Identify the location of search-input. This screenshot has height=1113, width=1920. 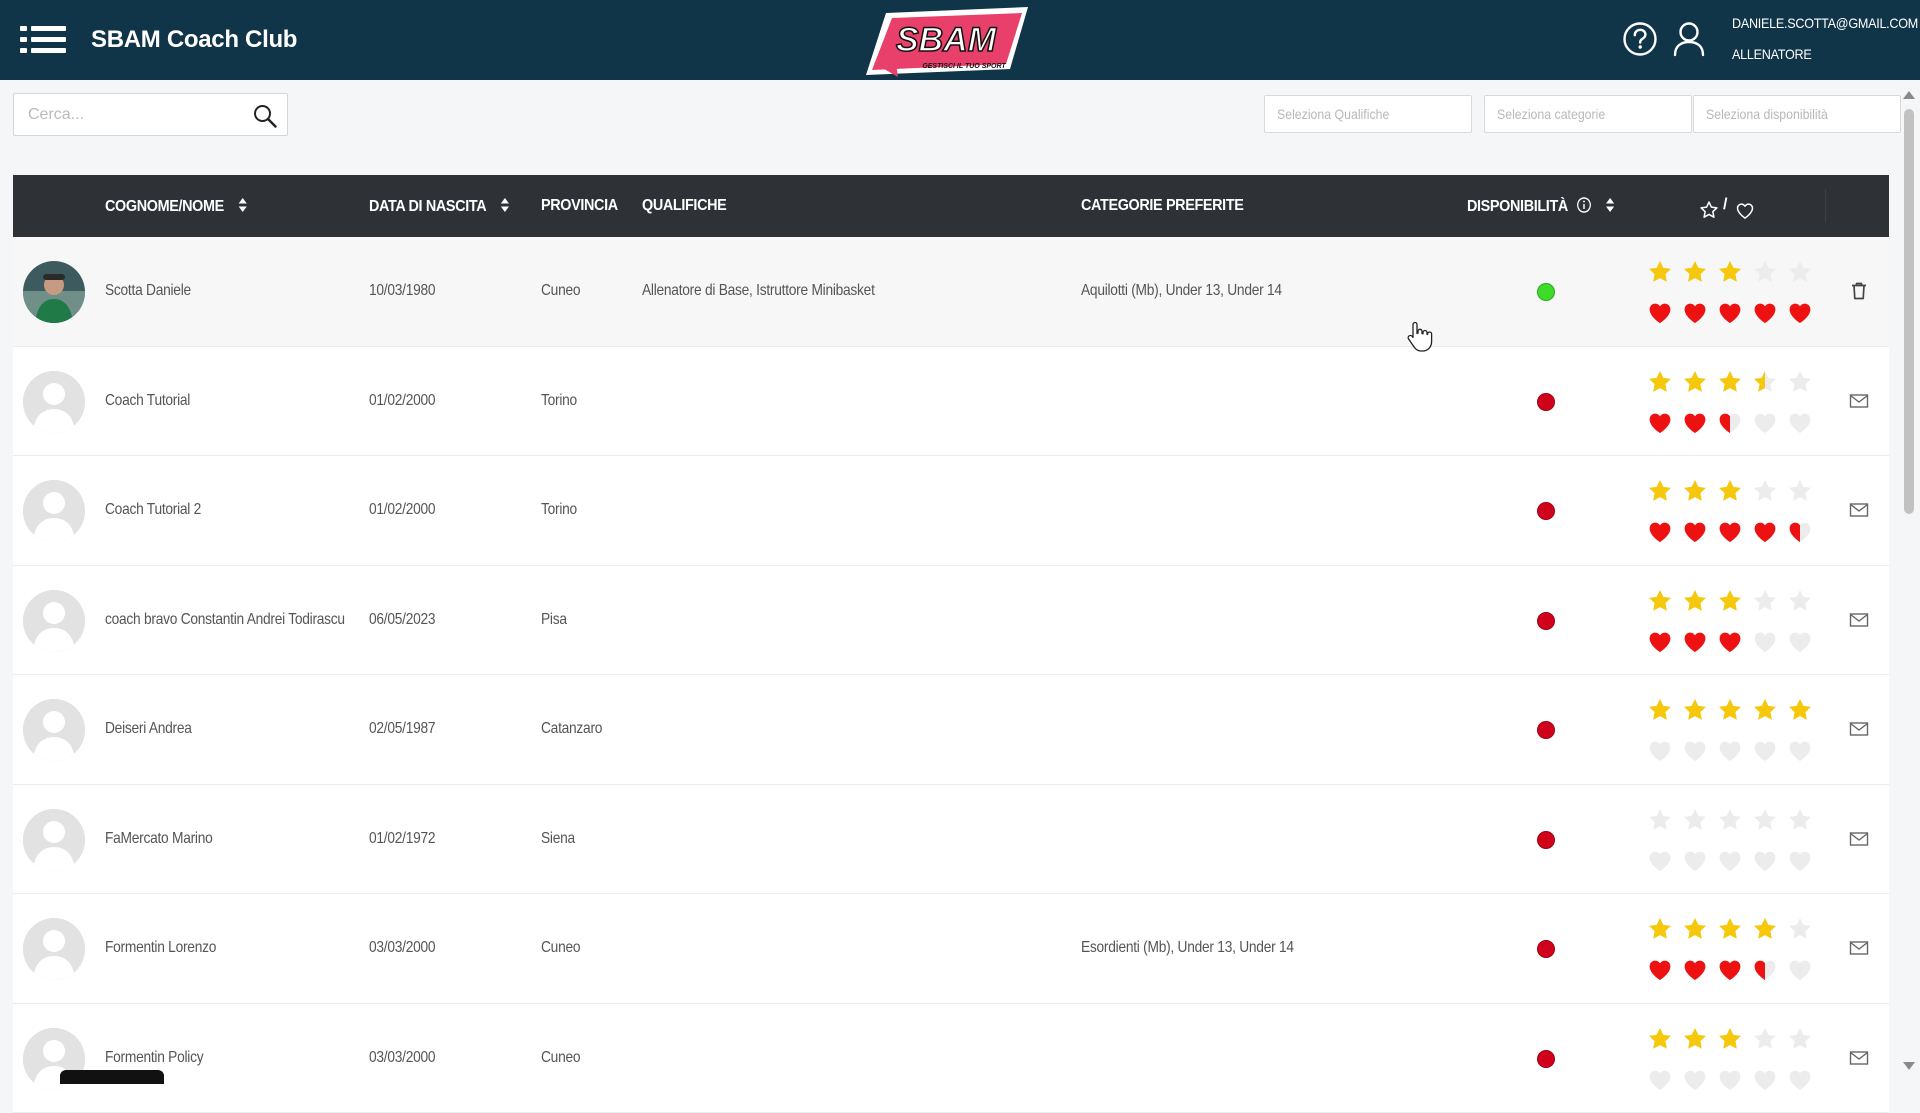
(124, 114).